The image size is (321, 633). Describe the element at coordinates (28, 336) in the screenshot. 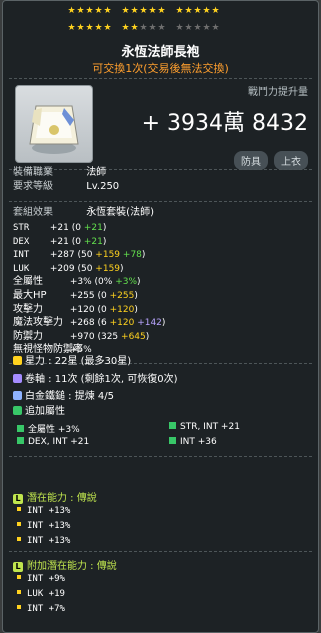

I see `stat-name: 防禦力` at that location.